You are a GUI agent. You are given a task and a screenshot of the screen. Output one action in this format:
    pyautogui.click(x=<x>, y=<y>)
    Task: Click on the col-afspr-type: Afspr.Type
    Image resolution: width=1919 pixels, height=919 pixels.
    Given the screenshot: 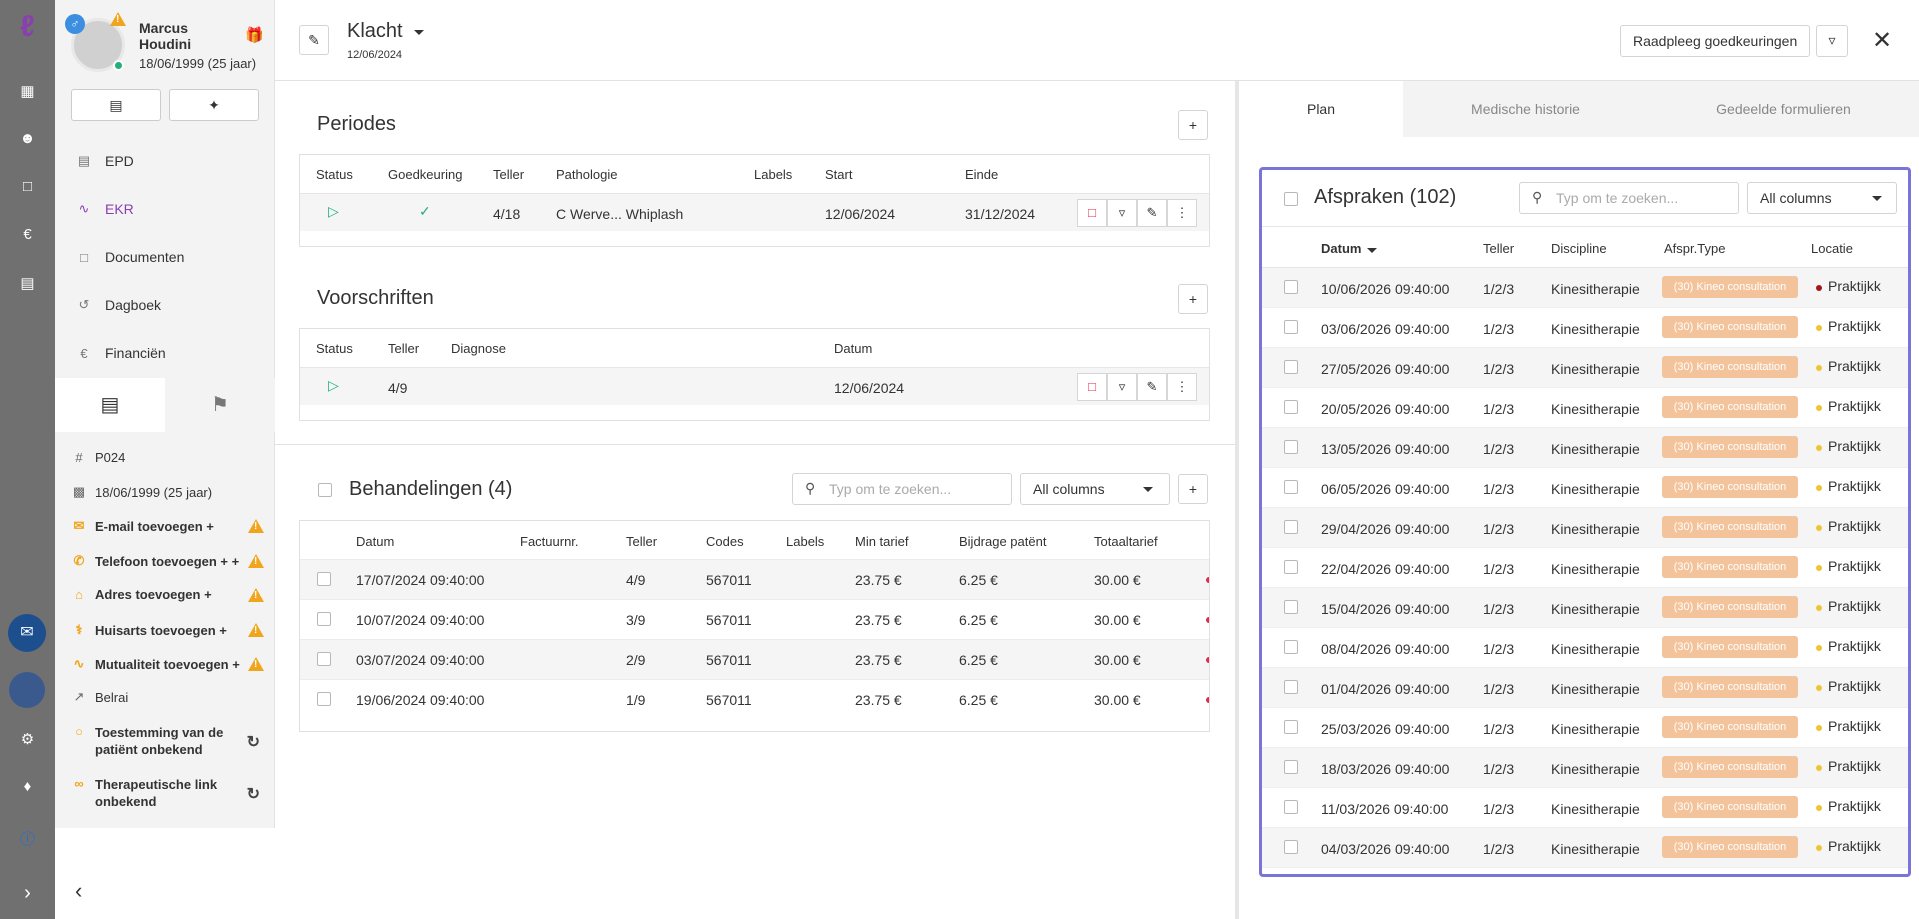 What is the action you would take?
    pyautogui.click(x=1694, y=248)
    